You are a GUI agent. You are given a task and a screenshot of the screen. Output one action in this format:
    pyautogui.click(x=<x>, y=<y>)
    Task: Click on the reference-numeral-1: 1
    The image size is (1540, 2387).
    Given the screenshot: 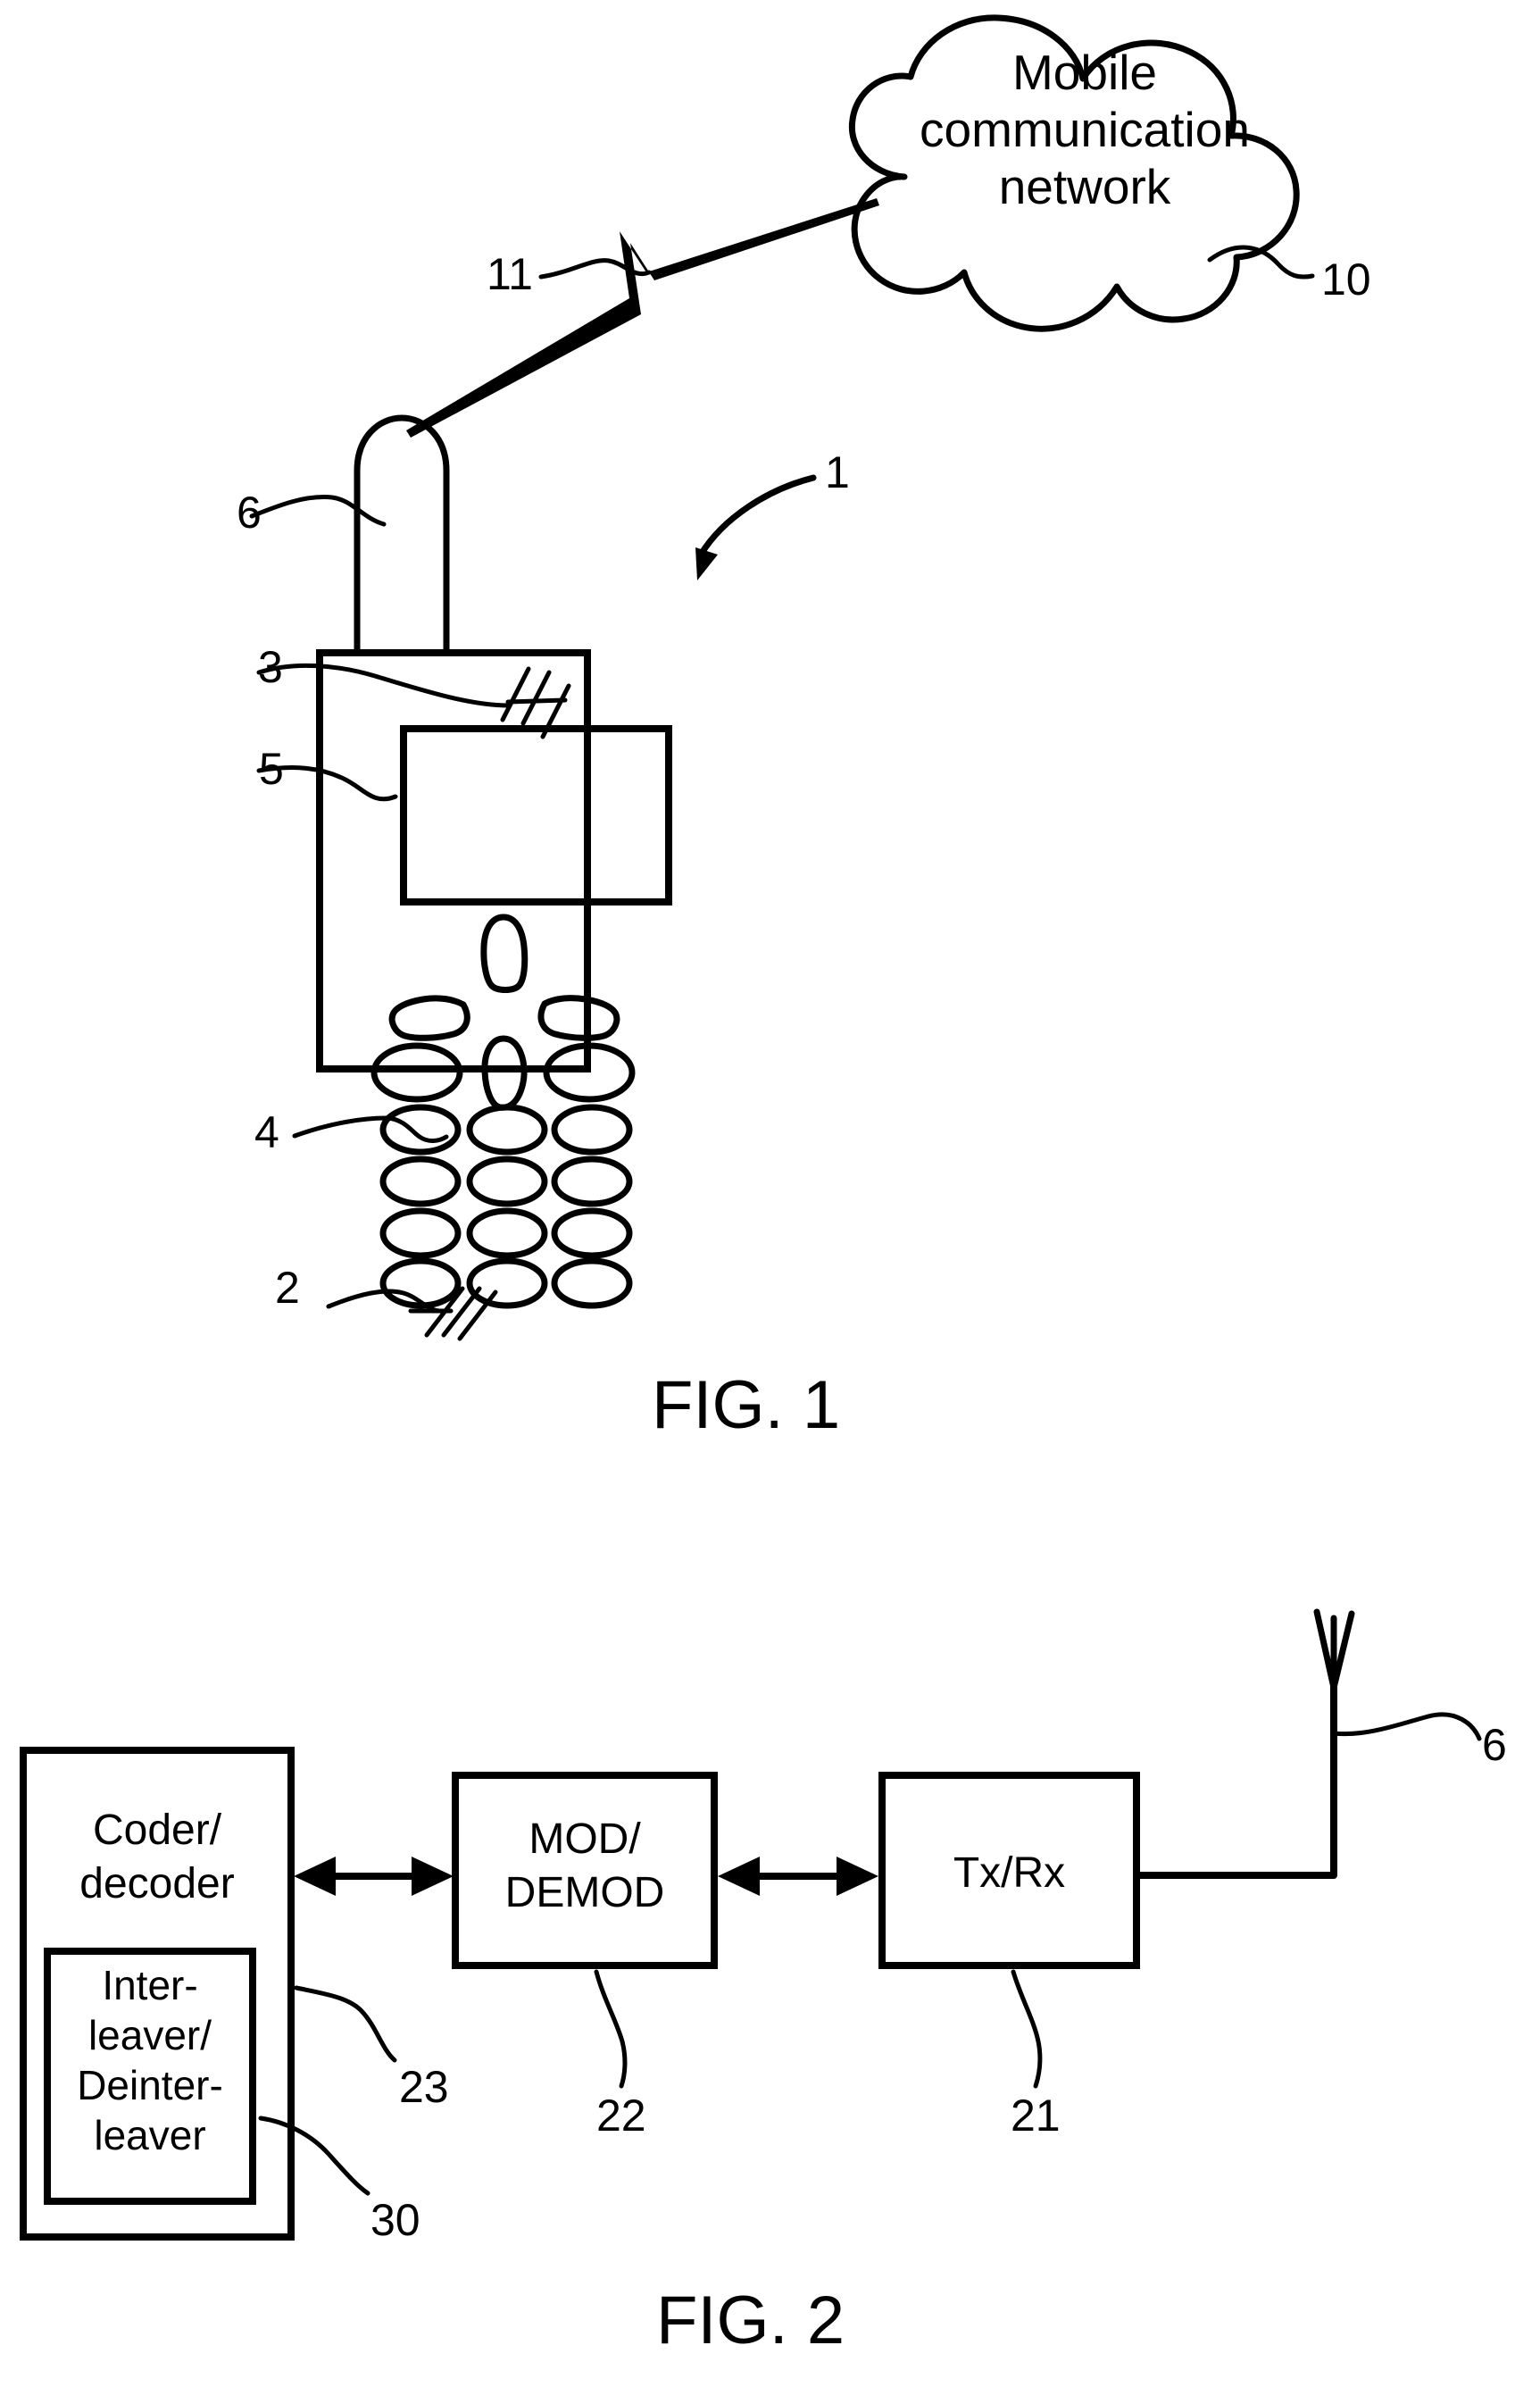 What is the action you would take?
    pyautogui.click(x=837, y=472)
    